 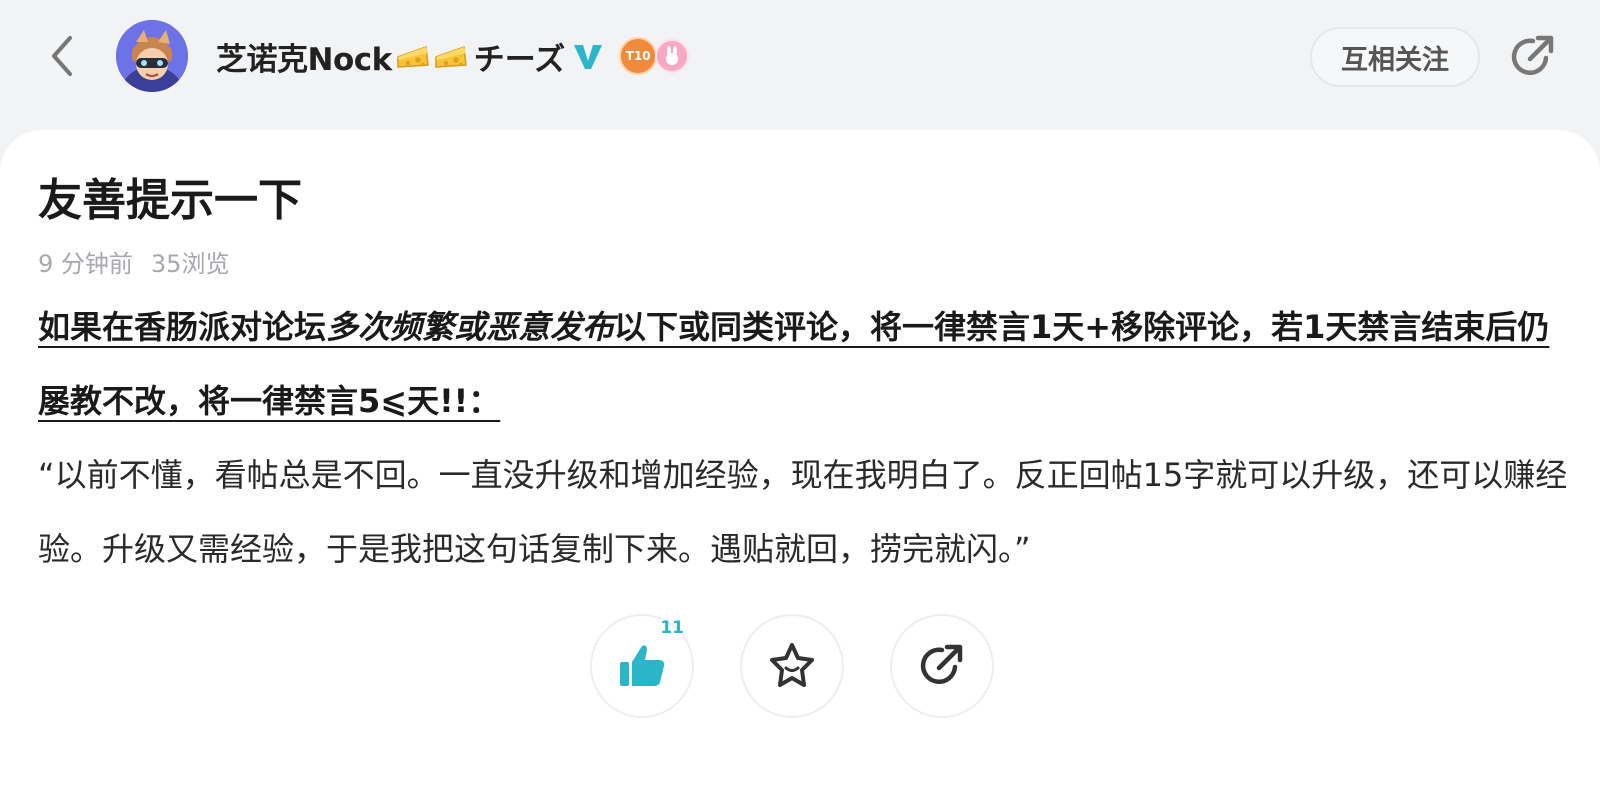 I want to click on author-name-suffix: チーズ, so click(x=519, y=56).